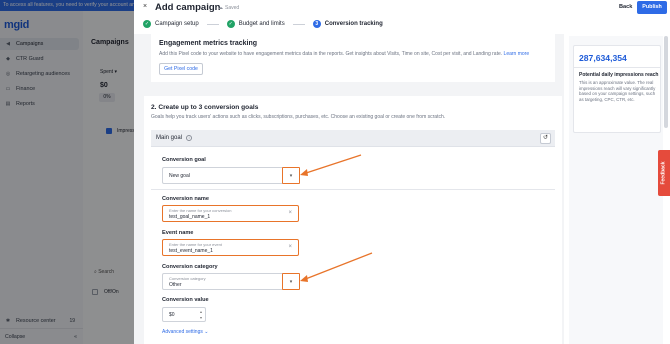  I want to click on annotation-arrows, so click(336, 218).